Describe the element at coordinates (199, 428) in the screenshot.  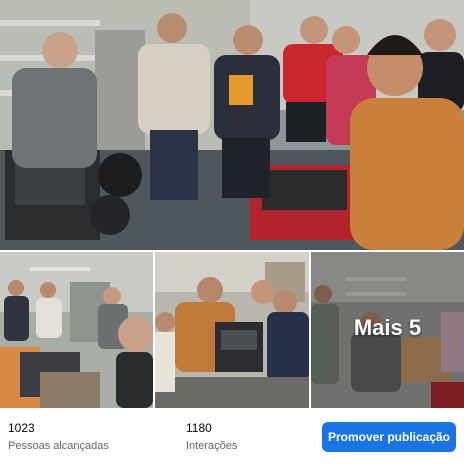
I see `interactions-value: 1180` at that location.